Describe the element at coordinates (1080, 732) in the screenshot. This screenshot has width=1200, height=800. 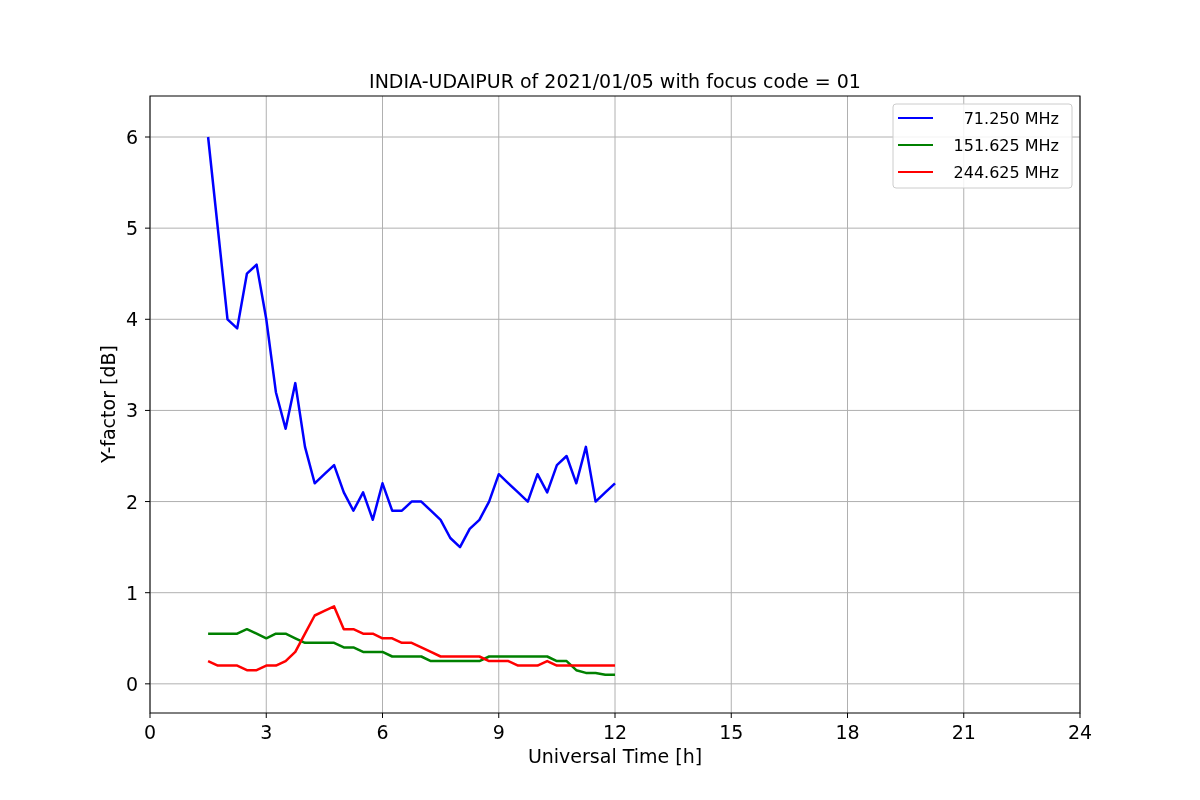
I see `x-tick-label: 24` at that location.